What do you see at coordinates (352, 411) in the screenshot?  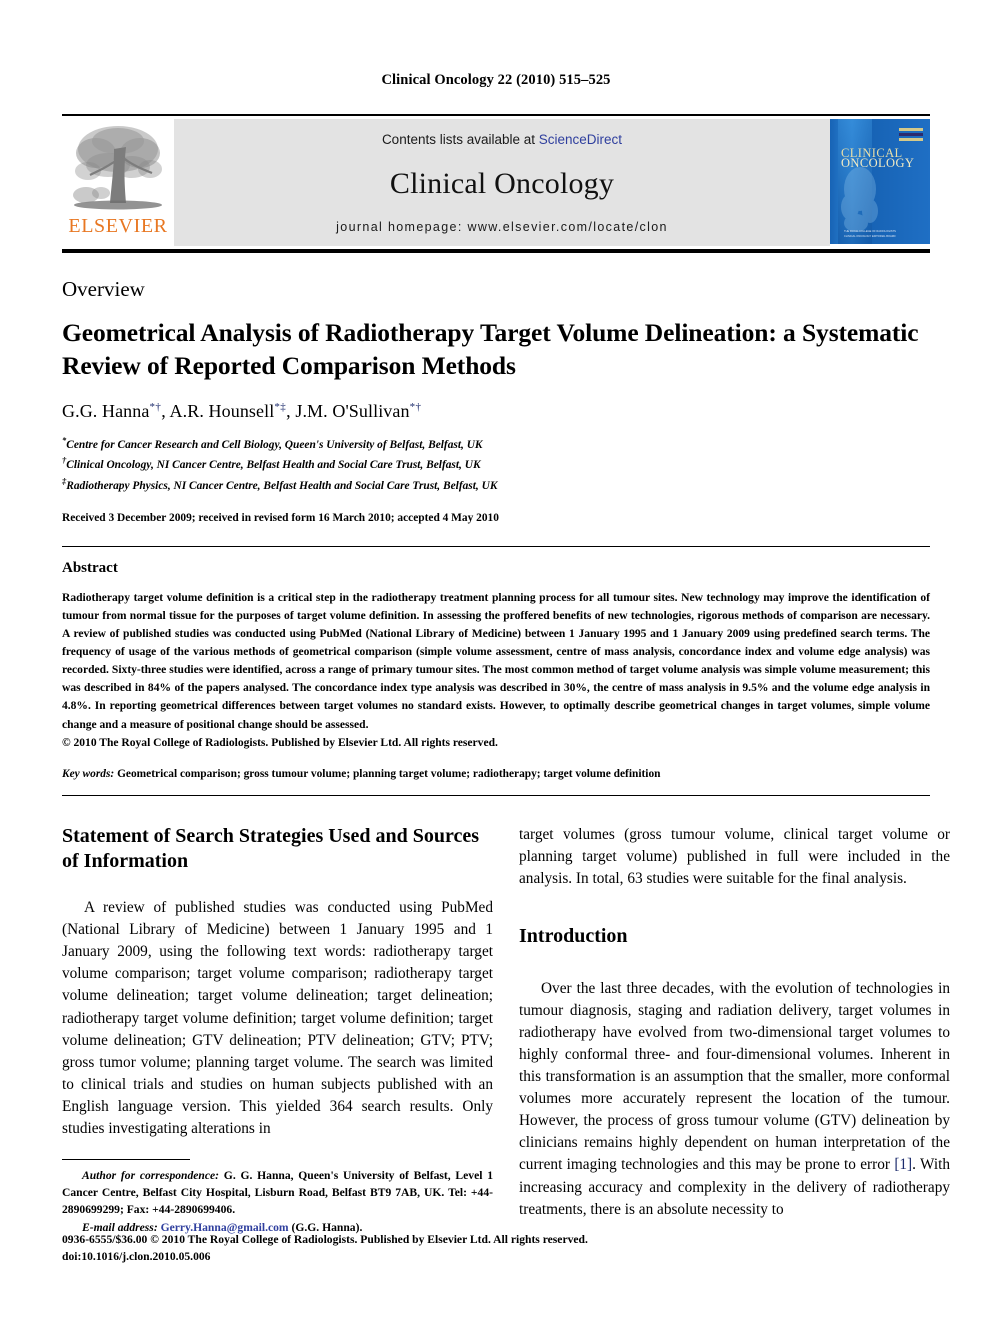 I see `author-name: J.M. O'Sullivan` at bounding box center [352, 411].